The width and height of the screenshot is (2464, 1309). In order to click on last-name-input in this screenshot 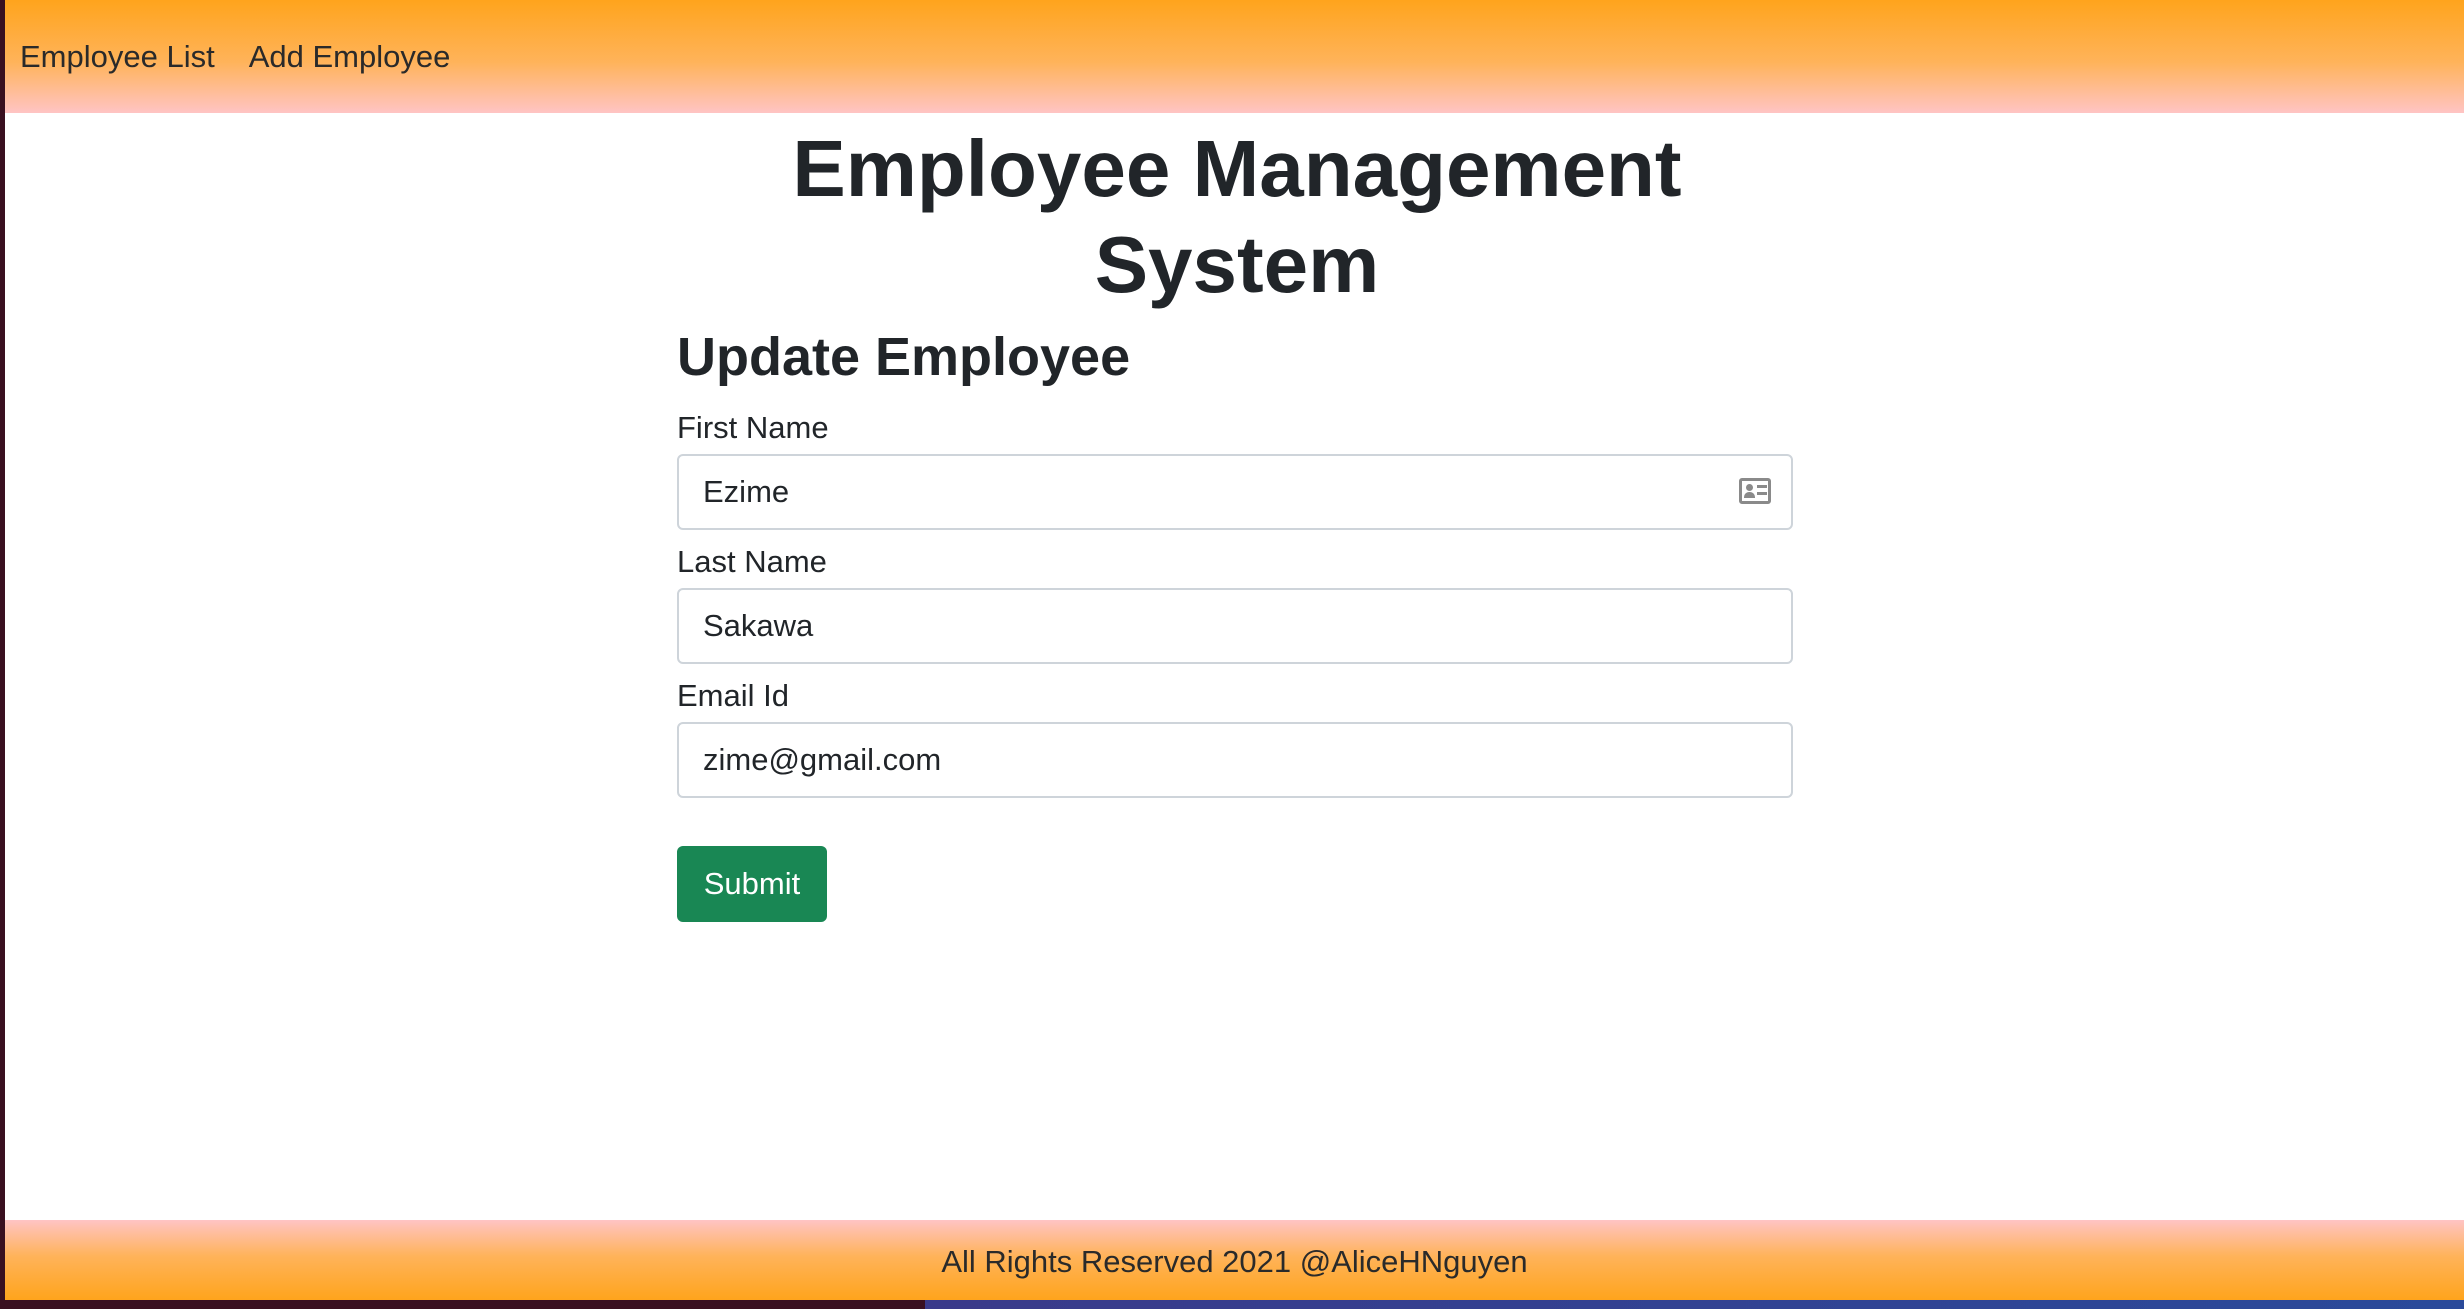, I will do `click(1235, 625)`.